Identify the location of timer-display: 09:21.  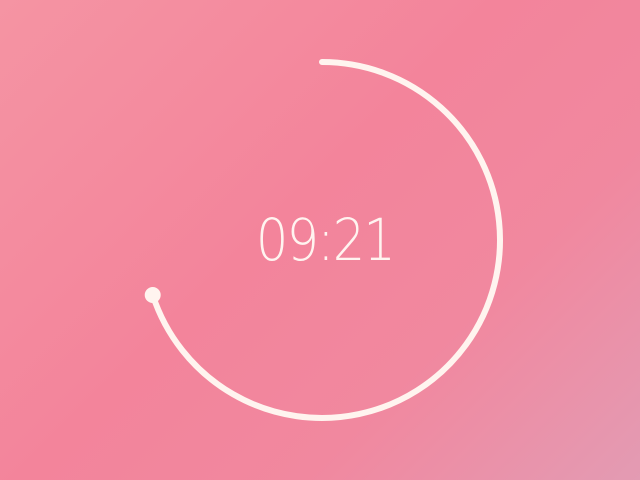
(325, 240).